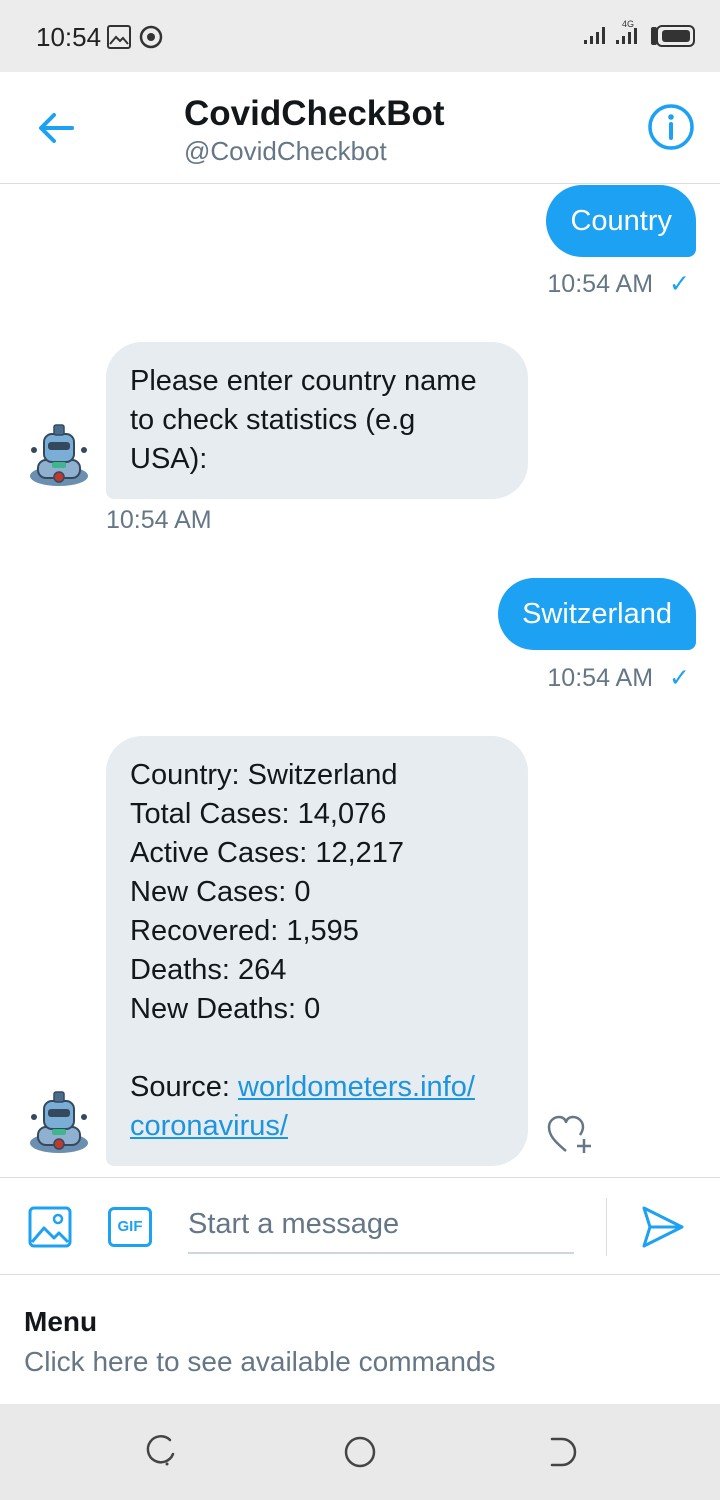 Image resolution: width=720 pixels, height=1500 pixels. What do you see at coordinates (244, 931) in the screenshot?
I see `message-line: Recovered: 1,595` at bounding box center [244, 931].